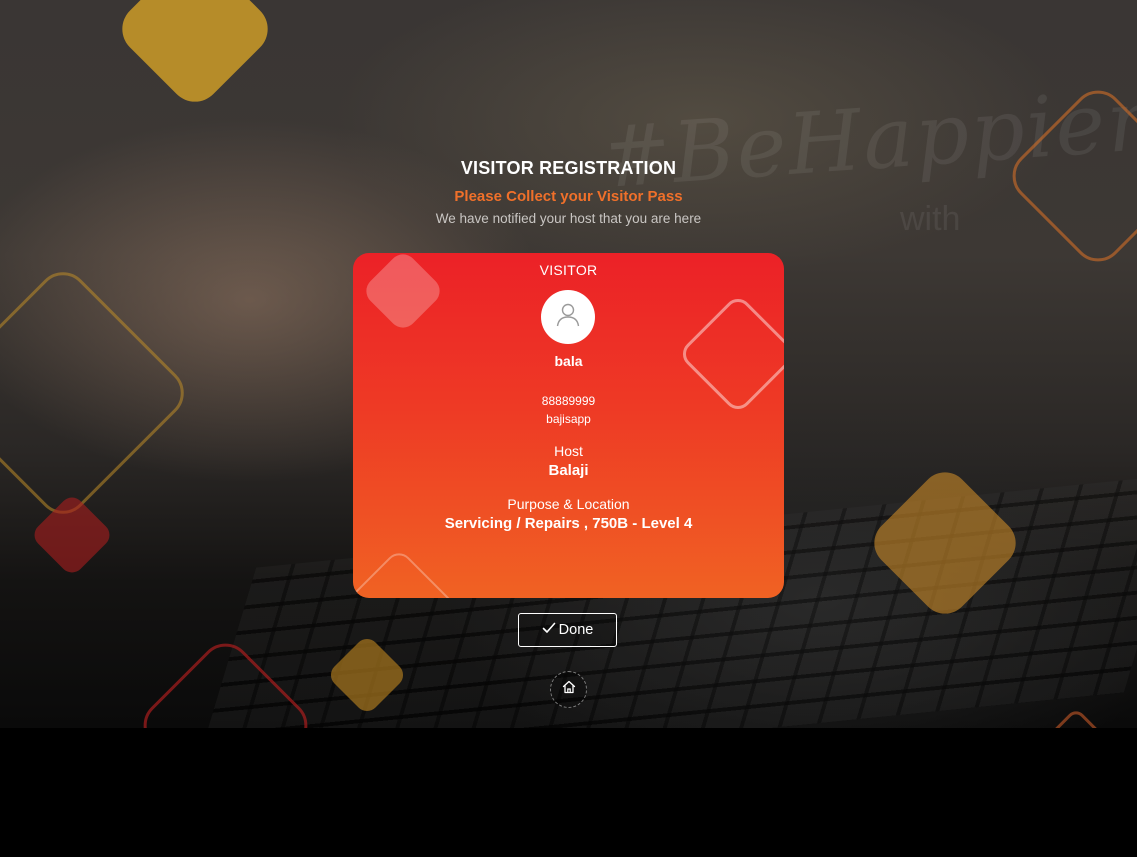  Describe the element at coordinates (568, 401) in the screenshot. I see `visitor-phone: 88889999` at that location.